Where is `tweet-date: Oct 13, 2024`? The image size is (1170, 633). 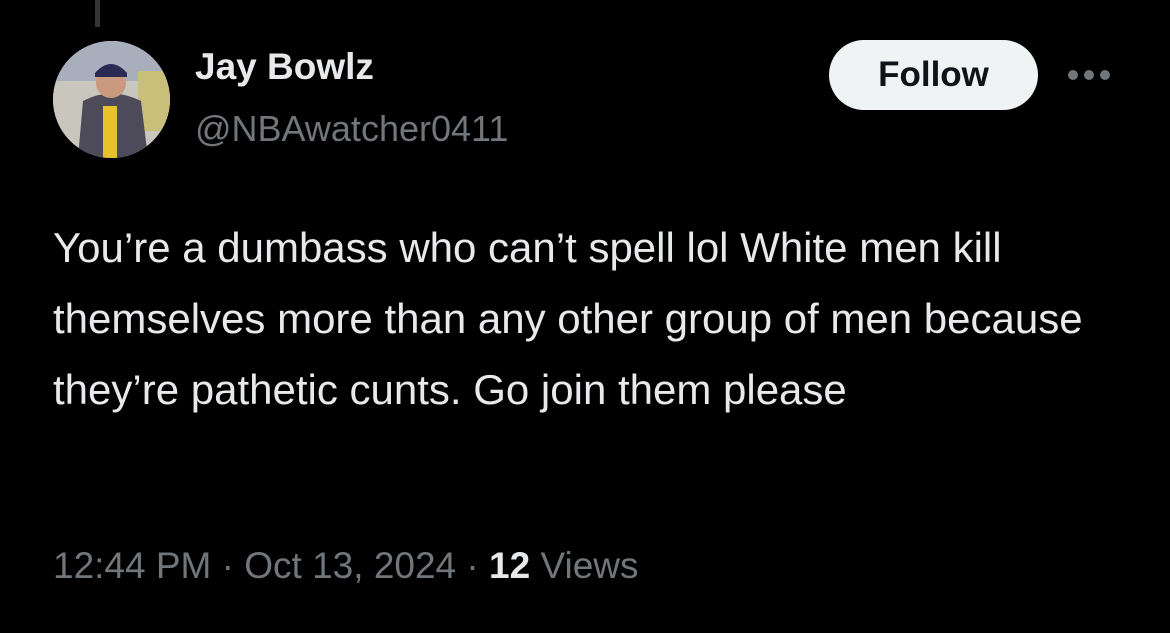
tweet-date: Oct 13, 2024 is located at coordinates (350, 565).